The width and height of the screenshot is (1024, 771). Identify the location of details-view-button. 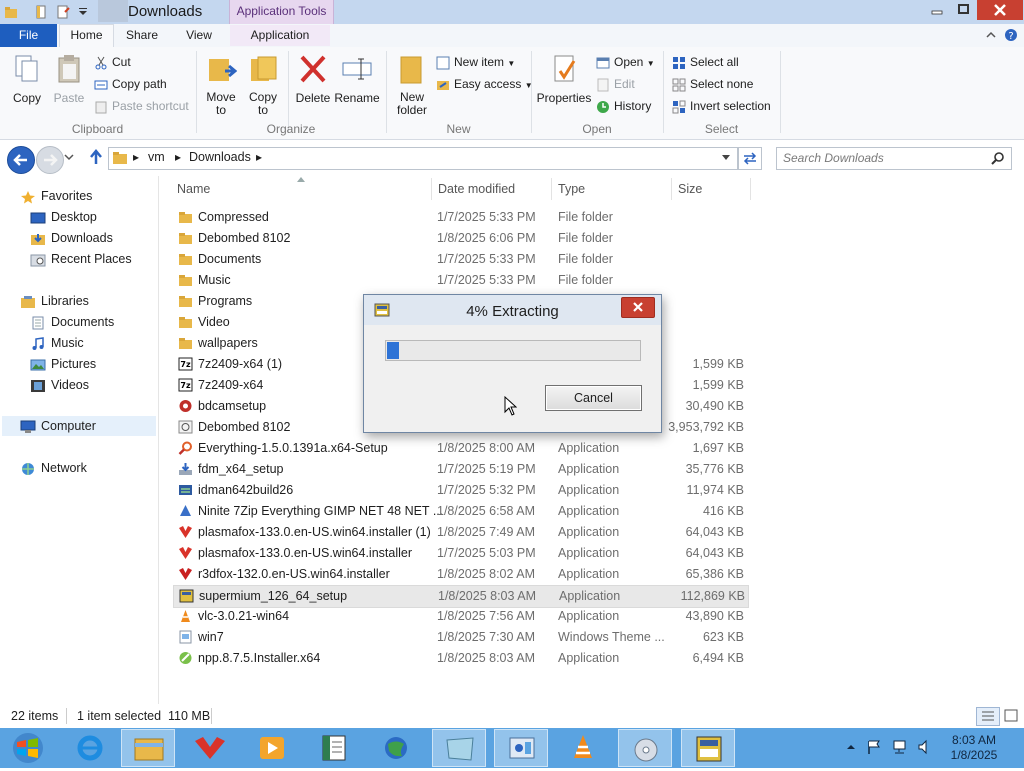
(988, 716).